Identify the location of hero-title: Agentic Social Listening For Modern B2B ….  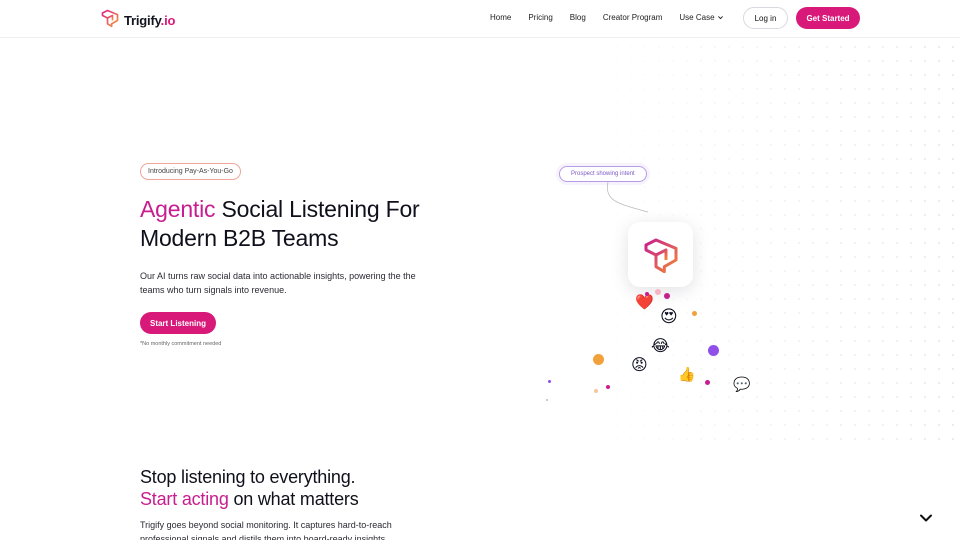
(280, 224).